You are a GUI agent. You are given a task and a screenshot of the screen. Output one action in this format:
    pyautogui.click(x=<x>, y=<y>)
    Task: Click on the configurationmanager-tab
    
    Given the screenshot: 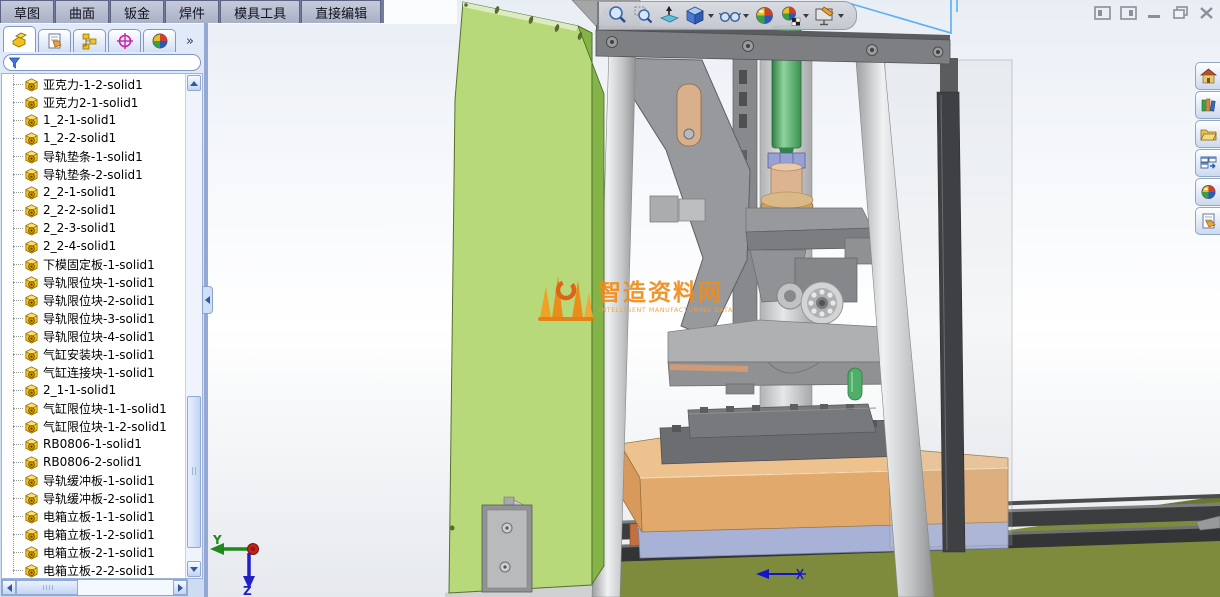 What is the action you would take?
    pyautogui.click(x=89, y=40)
    